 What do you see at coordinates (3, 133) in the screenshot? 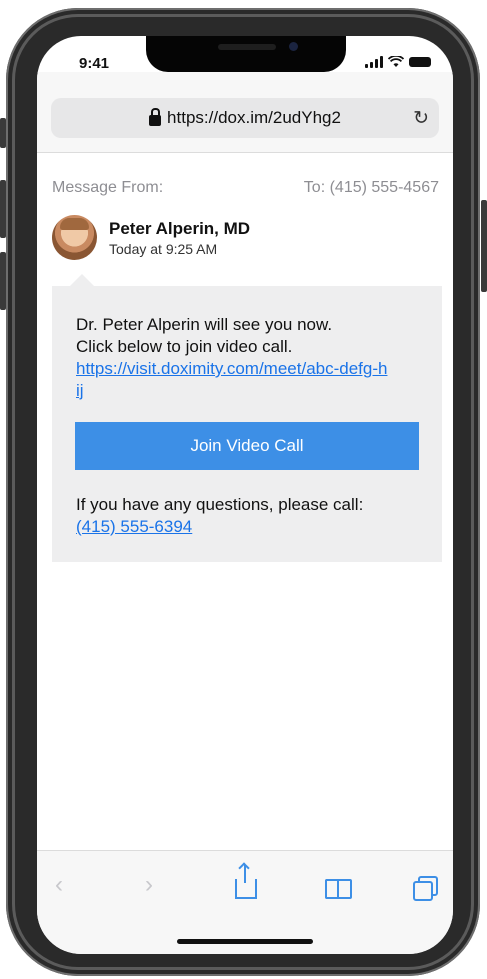
I see `mute-switch` at bounding box center [3, 133].